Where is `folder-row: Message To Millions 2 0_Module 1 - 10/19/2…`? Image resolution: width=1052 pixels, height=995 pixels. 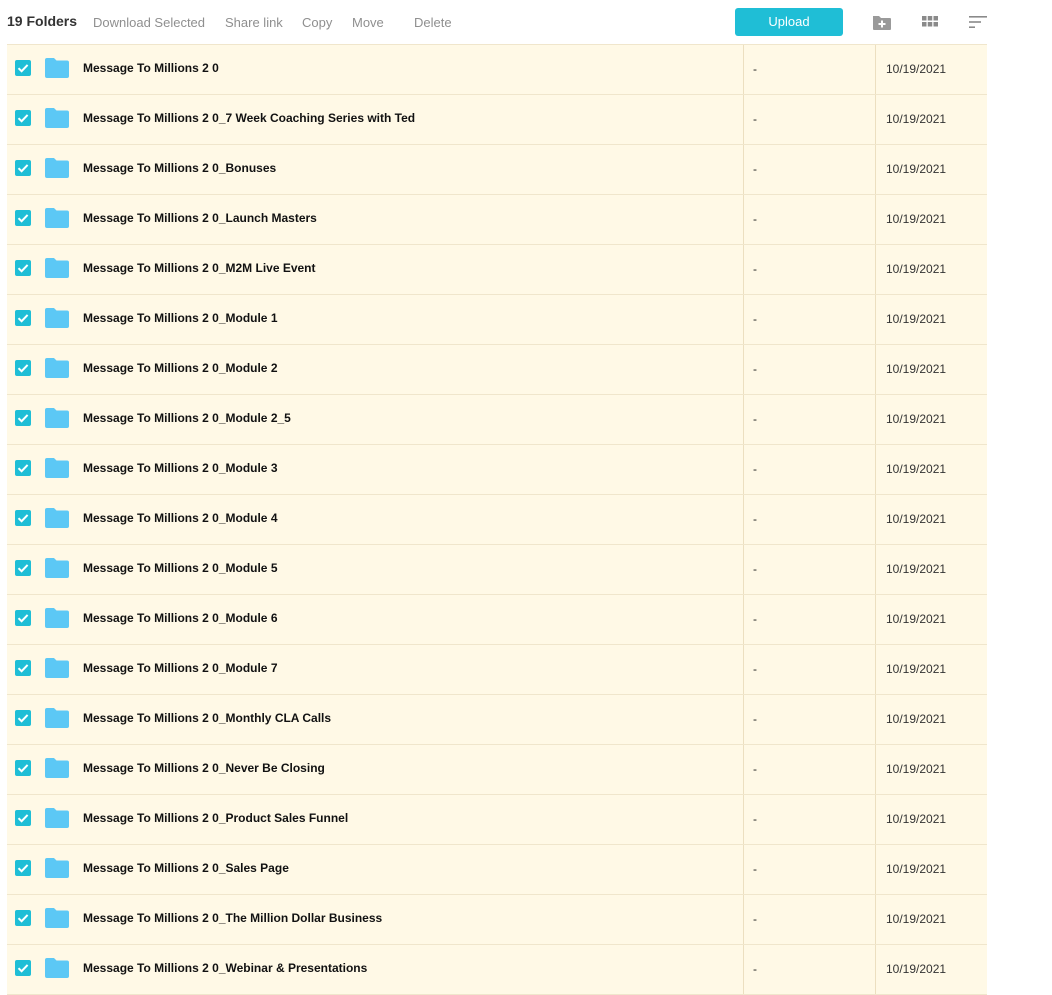 folder-row: Message To Millions 2 0_Module 1 - 10/19/2… is located at coordinates (497, 320).